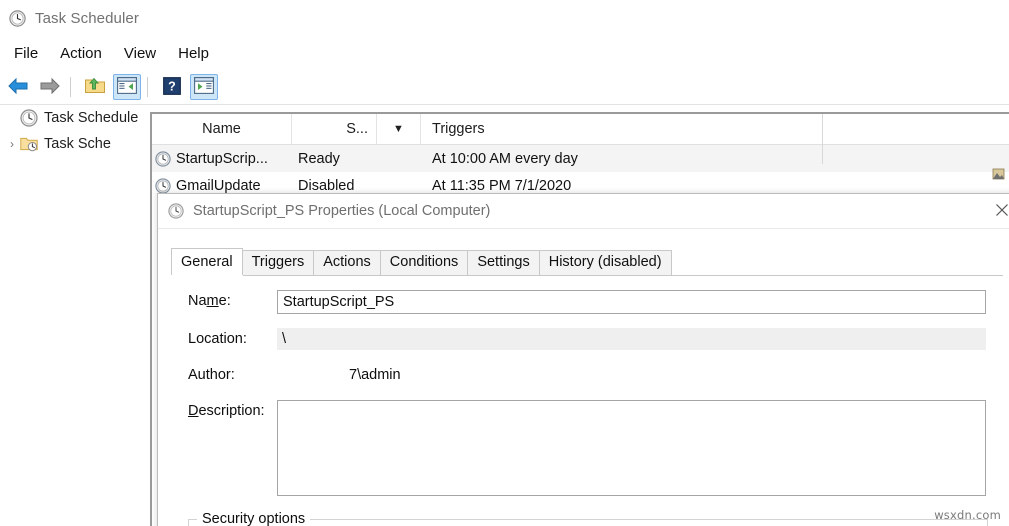 Image resolution: width=1009 pixels, height=526 pixels. I want to click on open-folder-button, so click(95, 87).